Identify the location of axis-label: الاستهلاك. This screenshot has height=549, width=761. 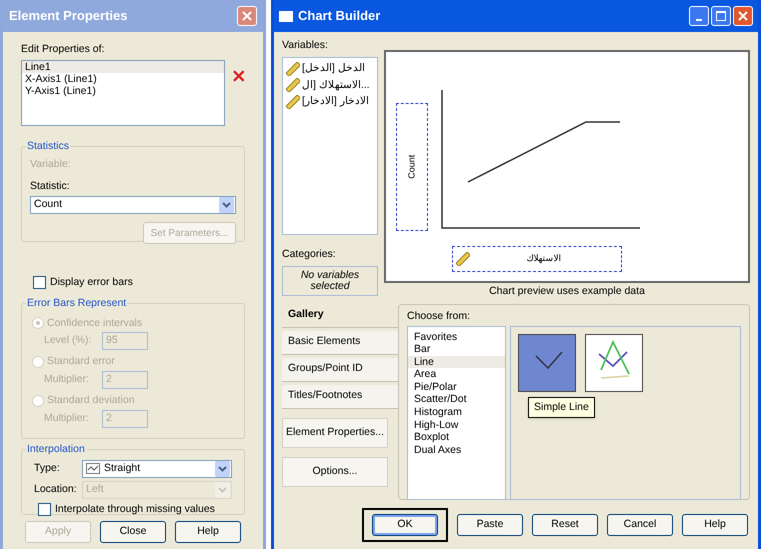
(544, 259).